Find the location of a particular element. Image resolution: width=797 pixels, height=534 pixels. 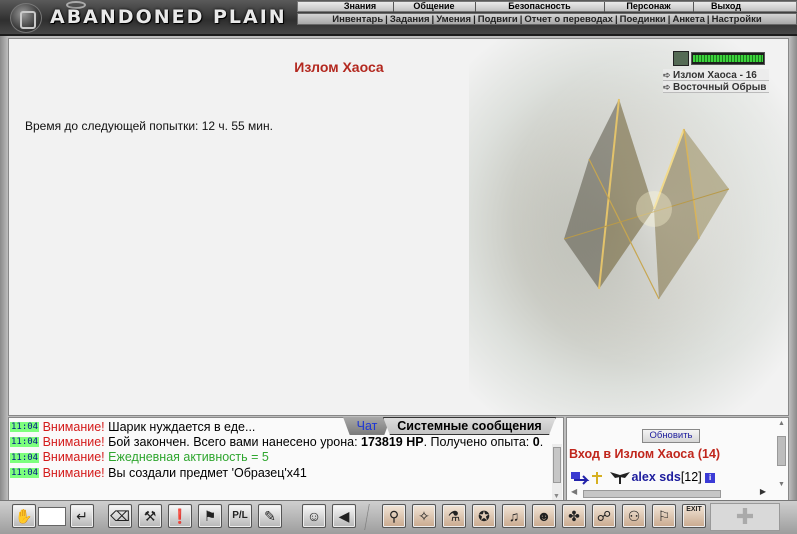

exit-link-1: ➪ Излом Хаоса - 16 is located at coordinates (716, 75).